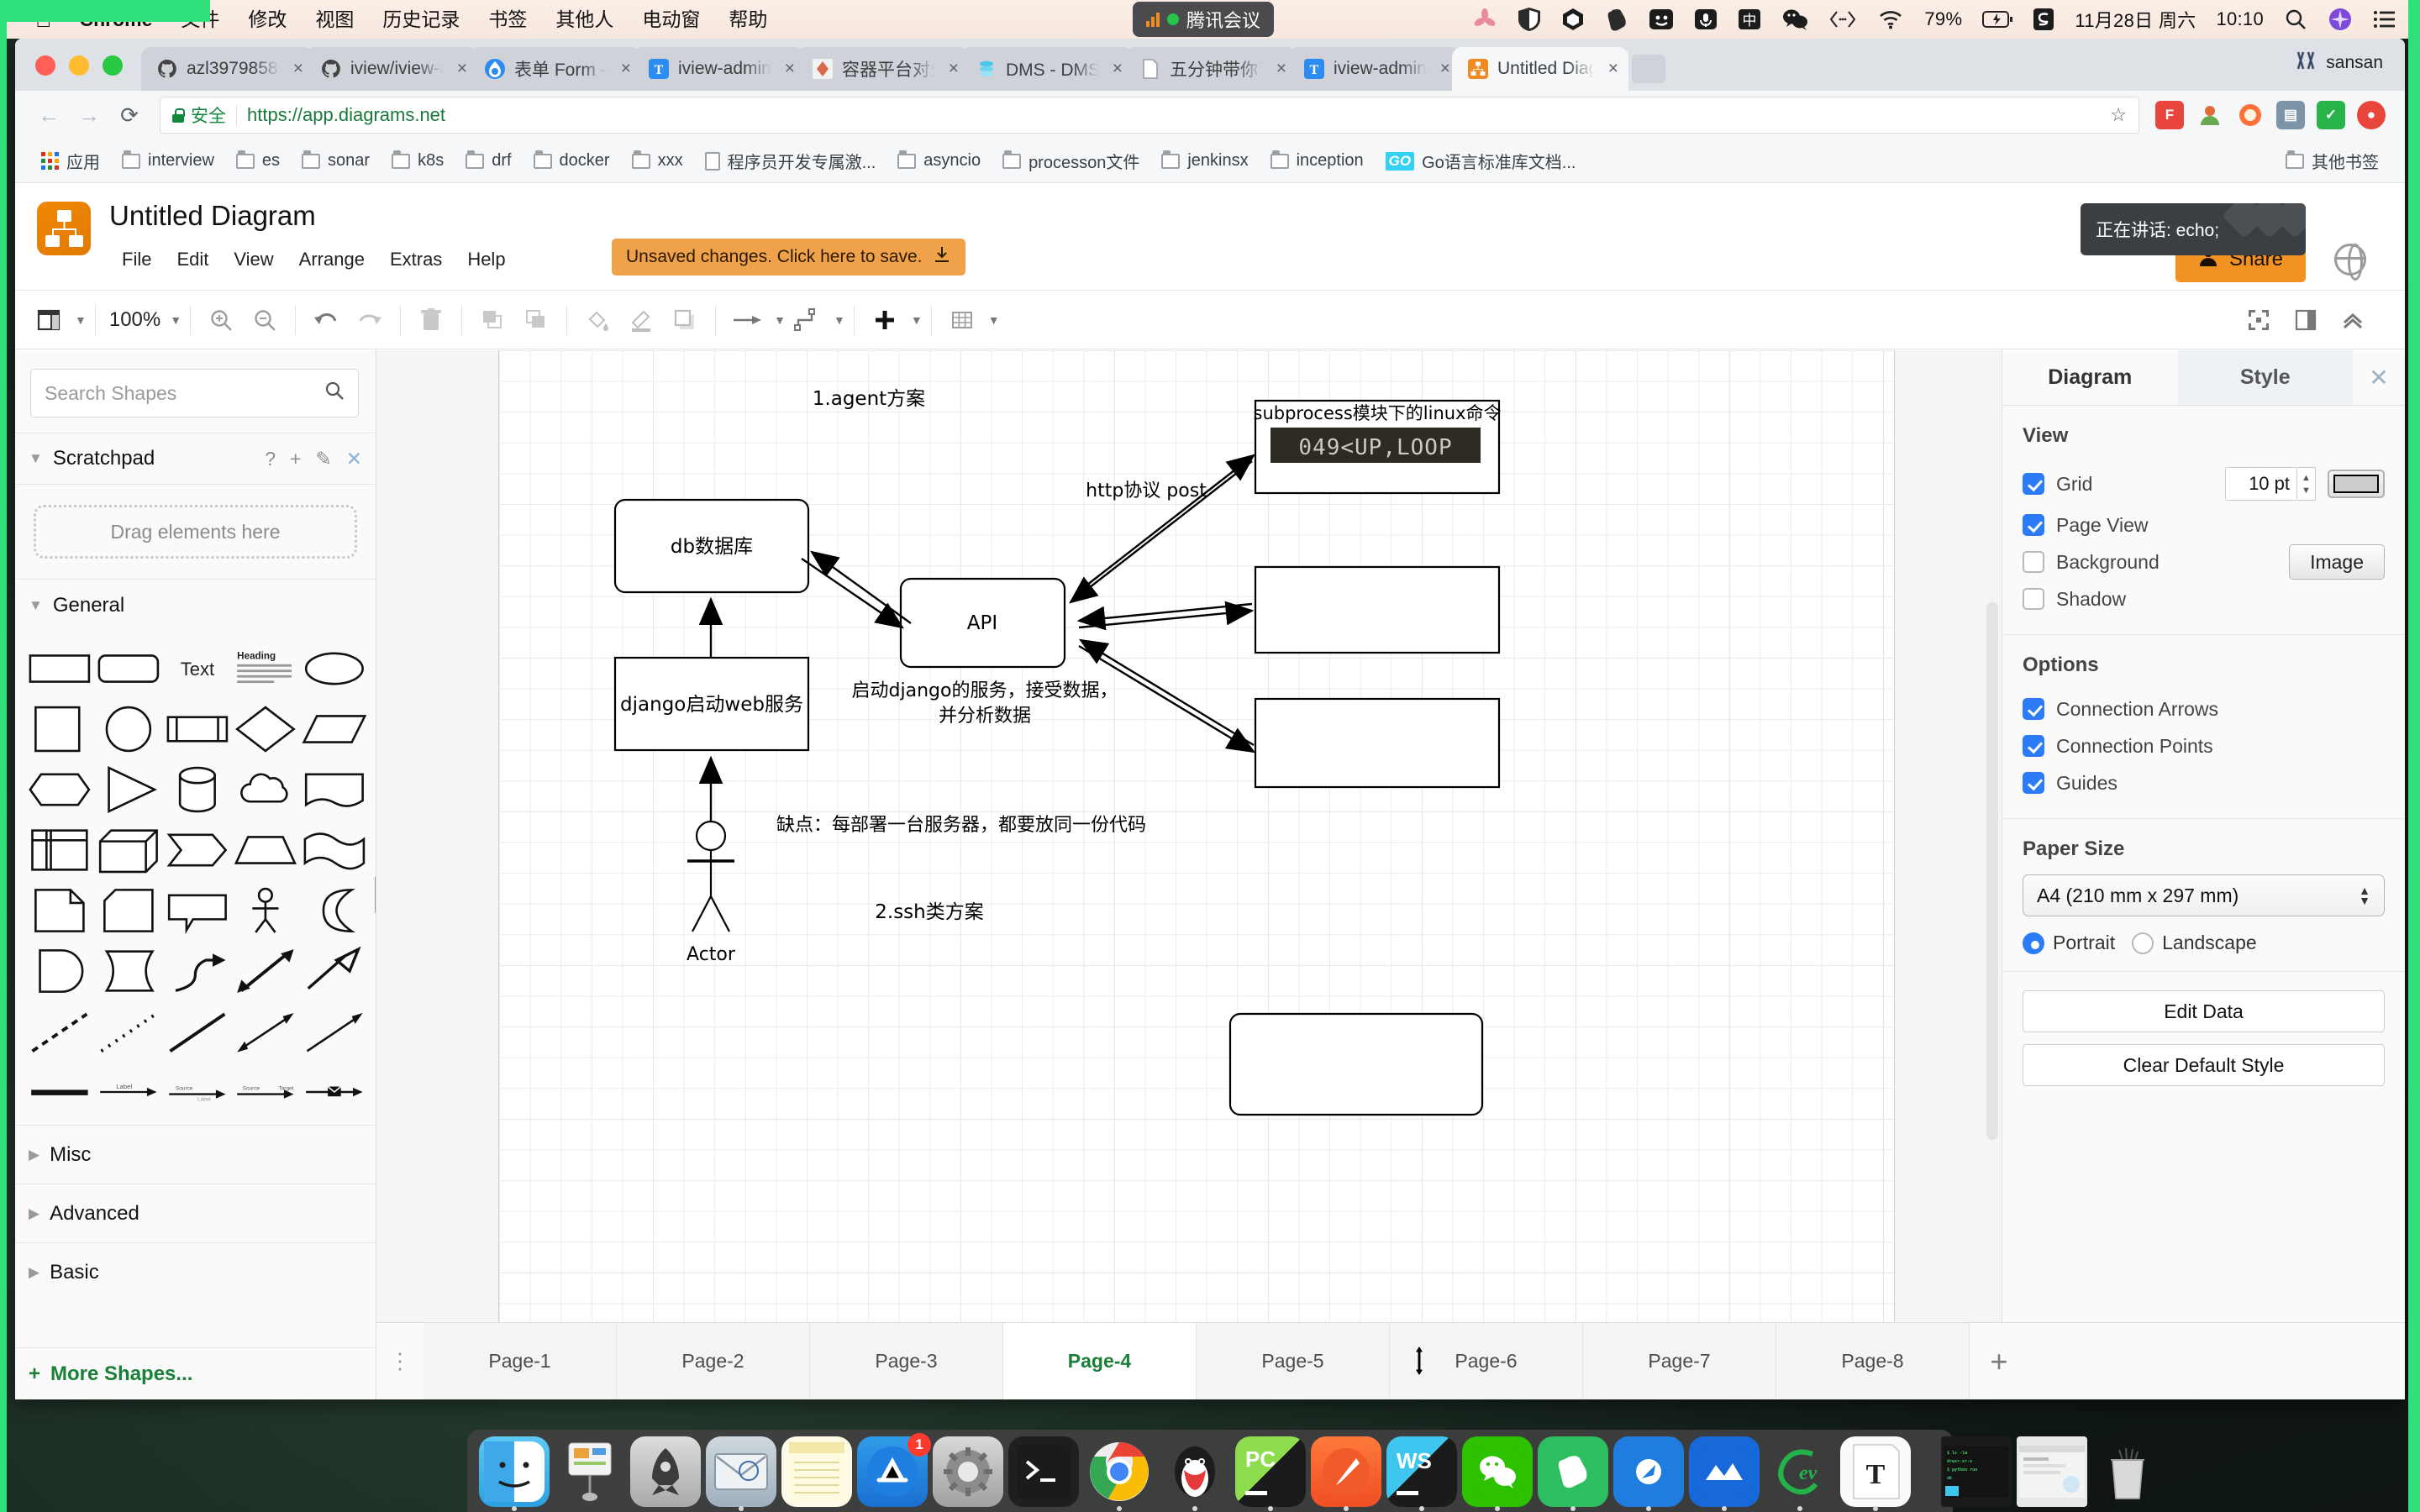 The height and width of the screenshot is (1512, 2420). What do you see at coordinates (2143, 943) in the screenshot?
I see `landscape-radio` at bounding box center [2143, 943].